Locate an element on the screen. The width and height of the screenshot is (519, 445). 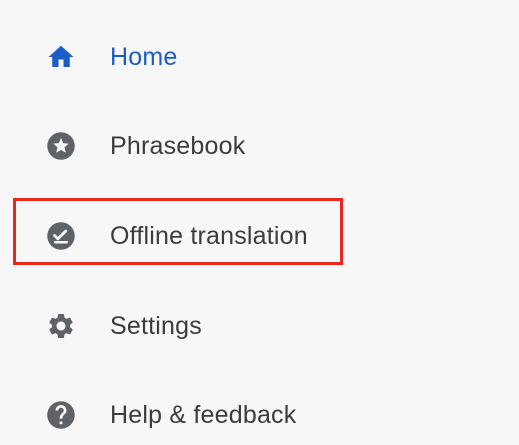
home-icon is located at coordinates (61, 57).